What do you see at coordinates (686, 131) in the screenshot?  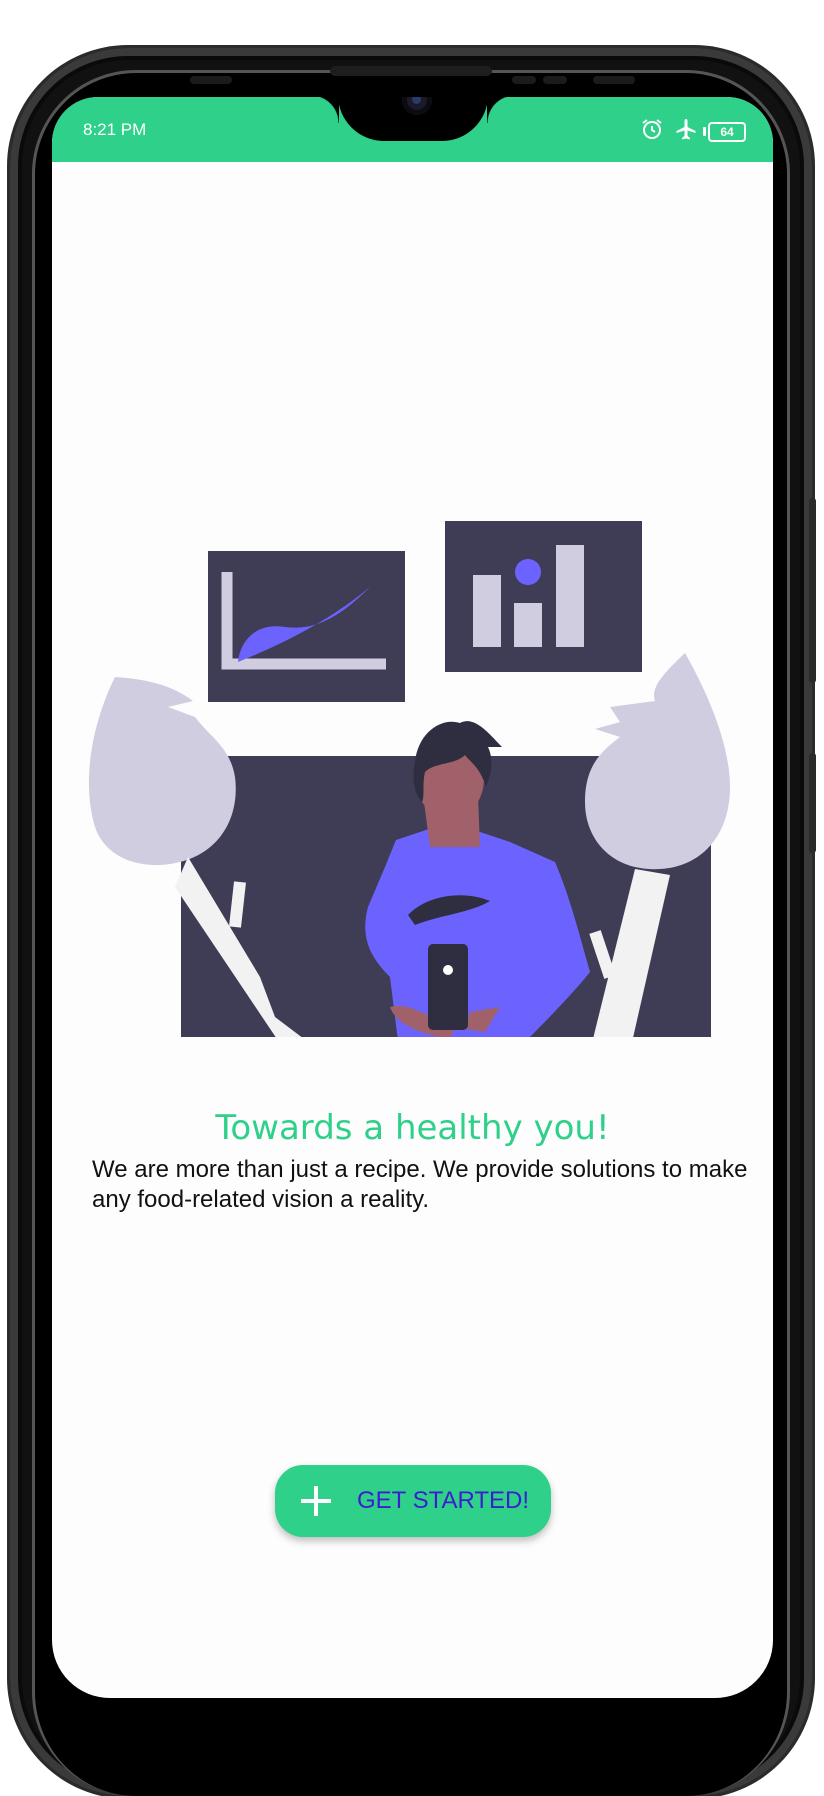 I see `airplane-icon` at bounding box center [686, 131].